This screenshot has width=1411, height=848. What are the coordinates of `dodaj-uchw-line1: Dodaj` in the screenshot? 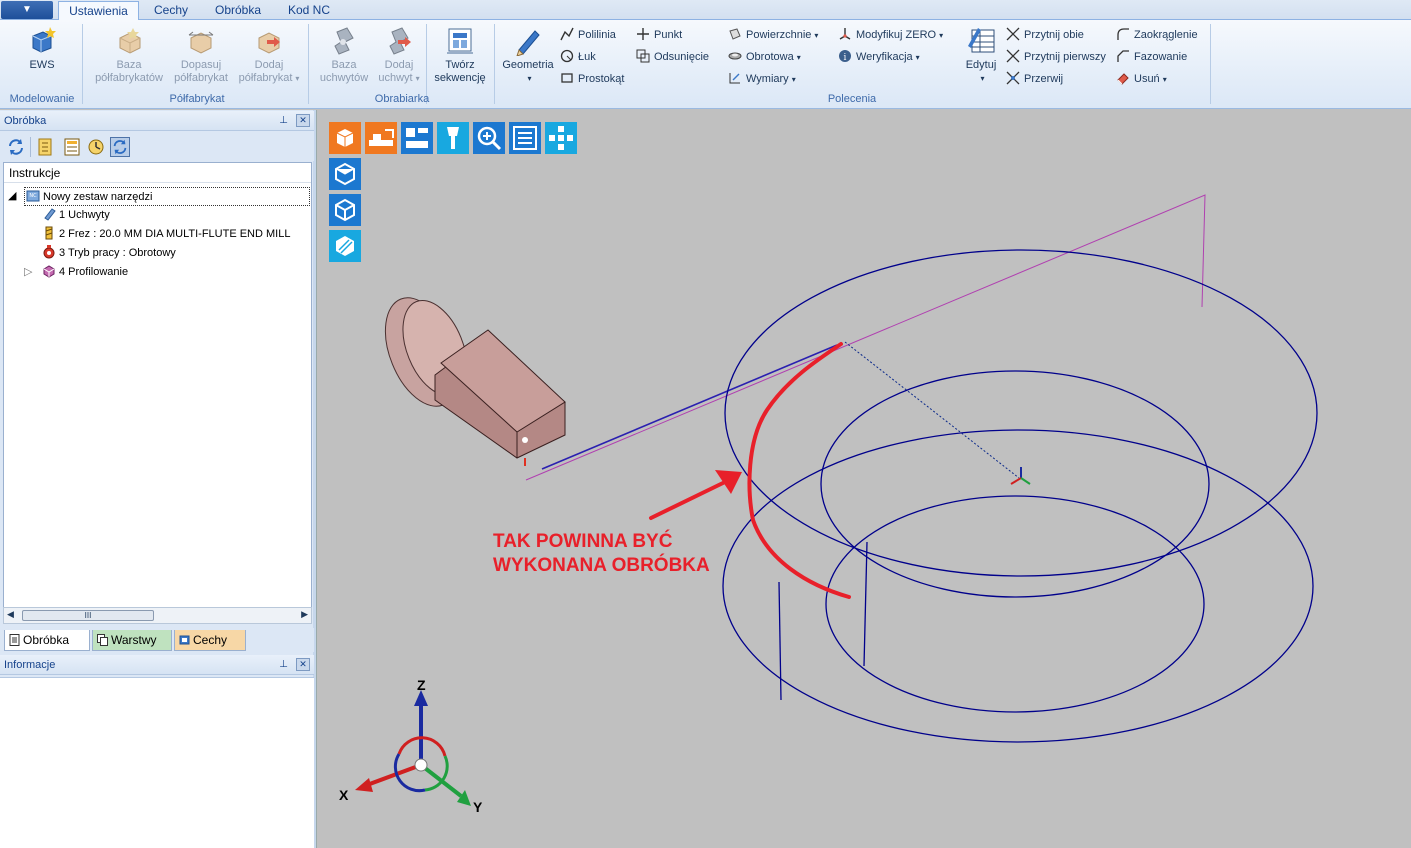 It's located at (399, 65).